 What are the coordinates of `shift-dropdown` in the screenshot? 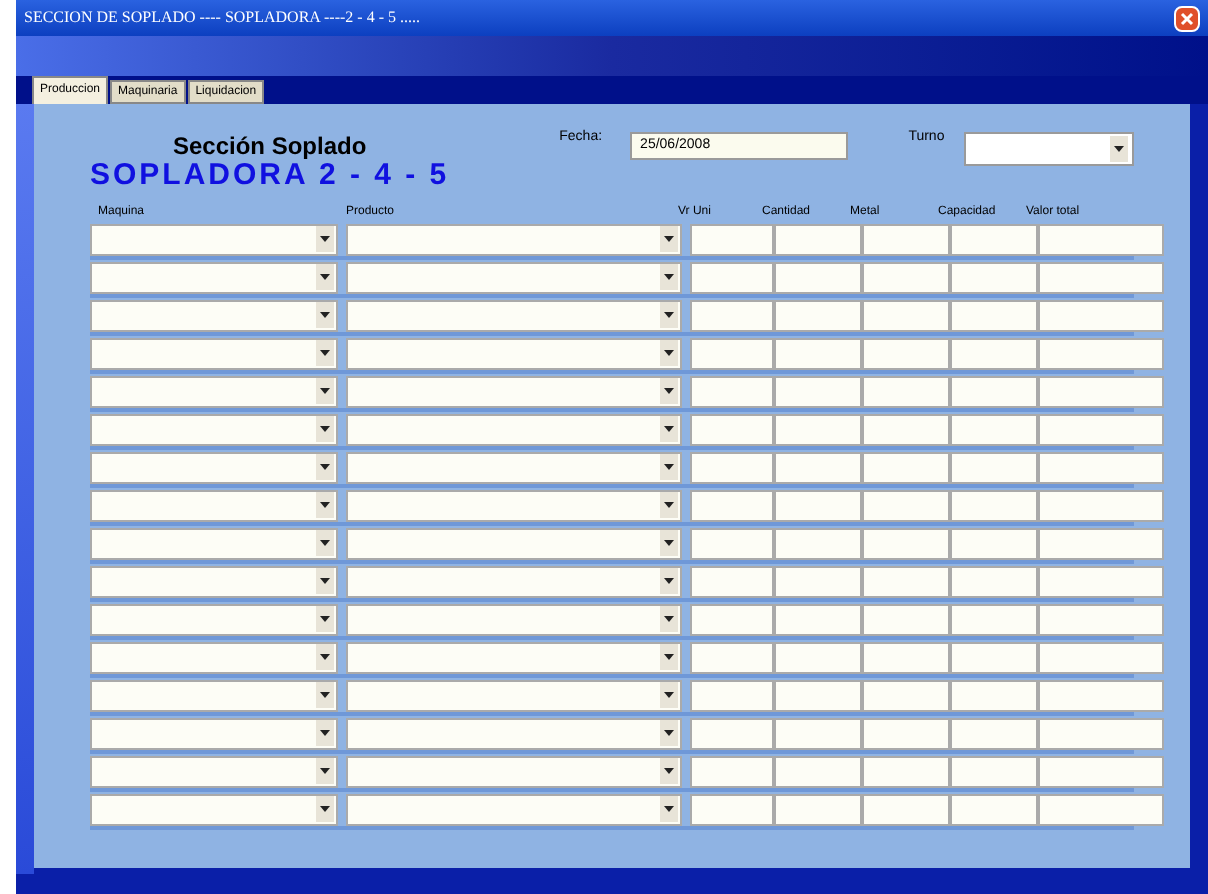 It's located at (1049, 149).